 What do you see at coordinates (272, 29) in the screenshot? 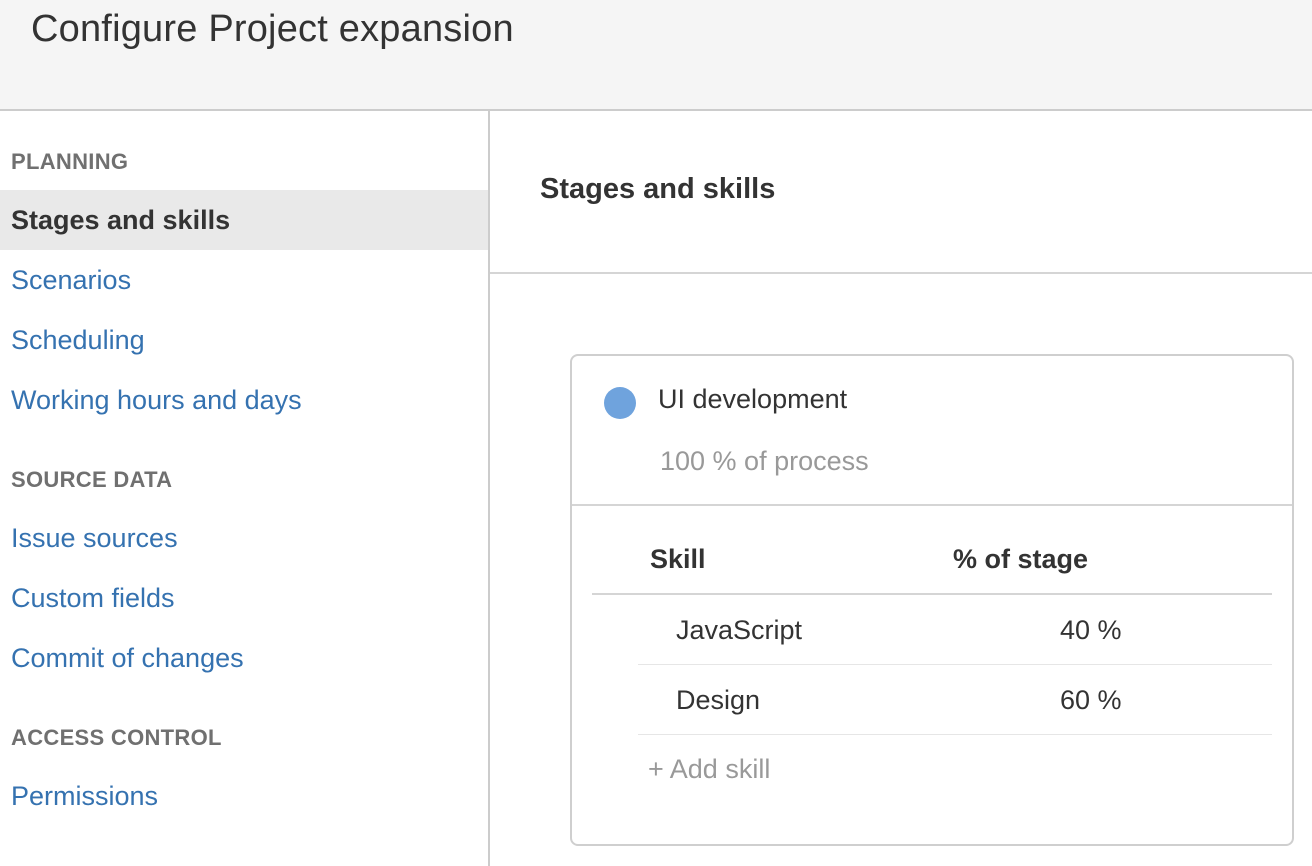
I see `page-title: Configure Project expansion` at bounding box center [272, 29].